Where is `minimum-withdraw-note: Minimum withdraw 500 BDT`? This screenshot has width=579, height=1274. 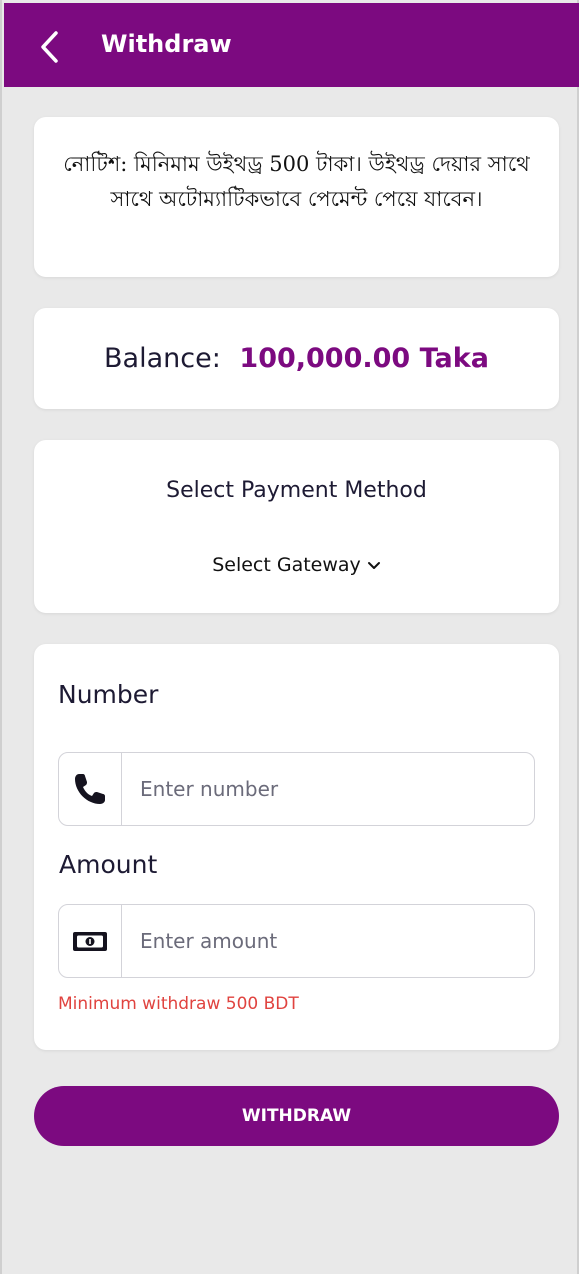
minimum-withdraw-note: Minimum withdraw 500 BDT is located at coordinates (178, 1004).